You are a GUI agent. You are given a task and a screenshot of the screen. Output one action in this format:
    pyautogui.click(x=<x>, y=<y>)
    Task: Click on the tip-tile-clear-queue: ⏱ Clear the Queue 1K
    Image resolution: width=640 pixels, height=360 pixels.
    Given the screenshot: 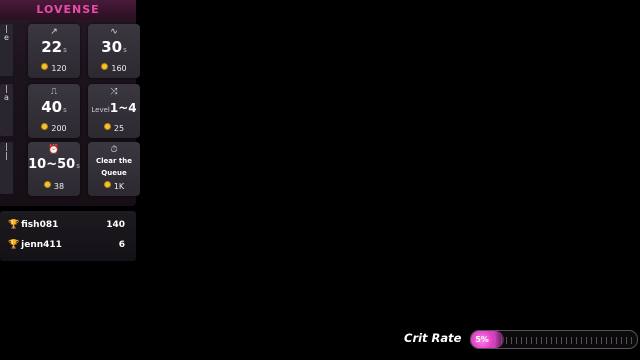 What is the action you would take?
    pyautogui.click(x=114, y=169)
    